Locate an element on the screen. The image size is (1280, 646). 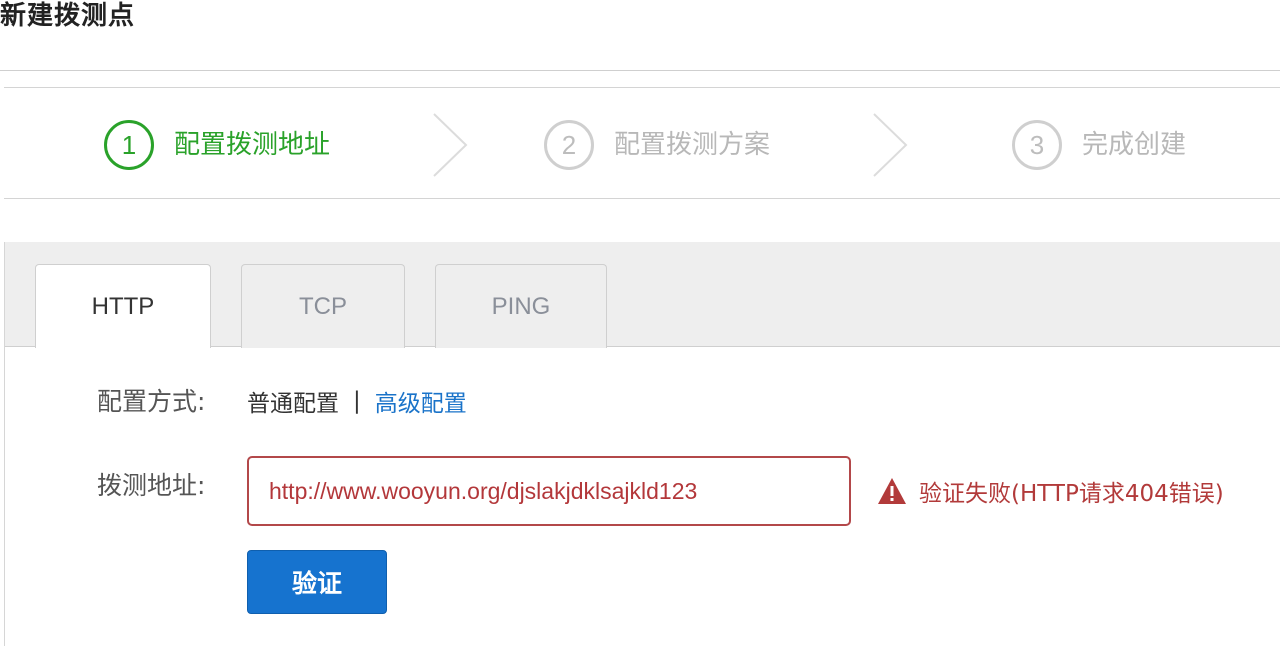
url-label: 拨测地址: is located at coordinates (151, 485).